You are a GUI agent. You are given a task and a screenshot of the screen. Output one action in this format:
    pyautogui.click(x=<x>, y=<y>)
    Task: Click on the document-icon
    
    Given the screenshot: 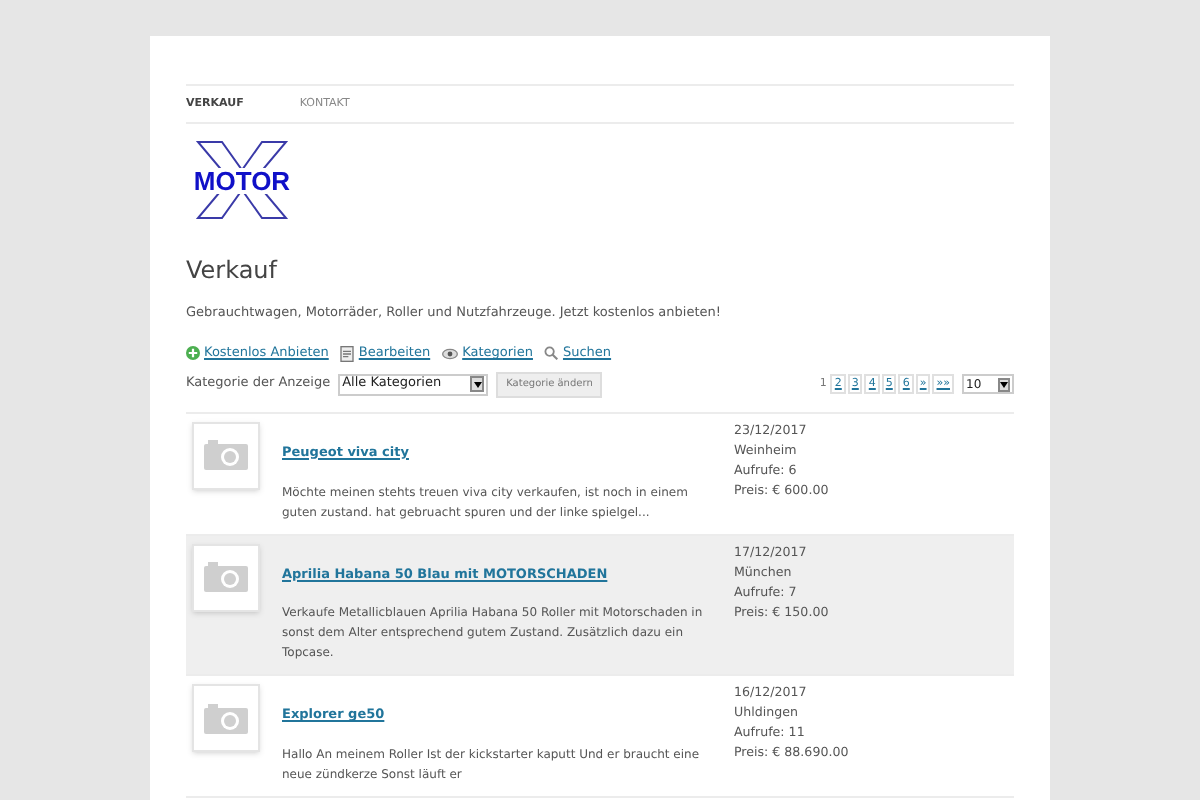 What is the action you would take?
    pyautogui.click(x=347, y=353)
    